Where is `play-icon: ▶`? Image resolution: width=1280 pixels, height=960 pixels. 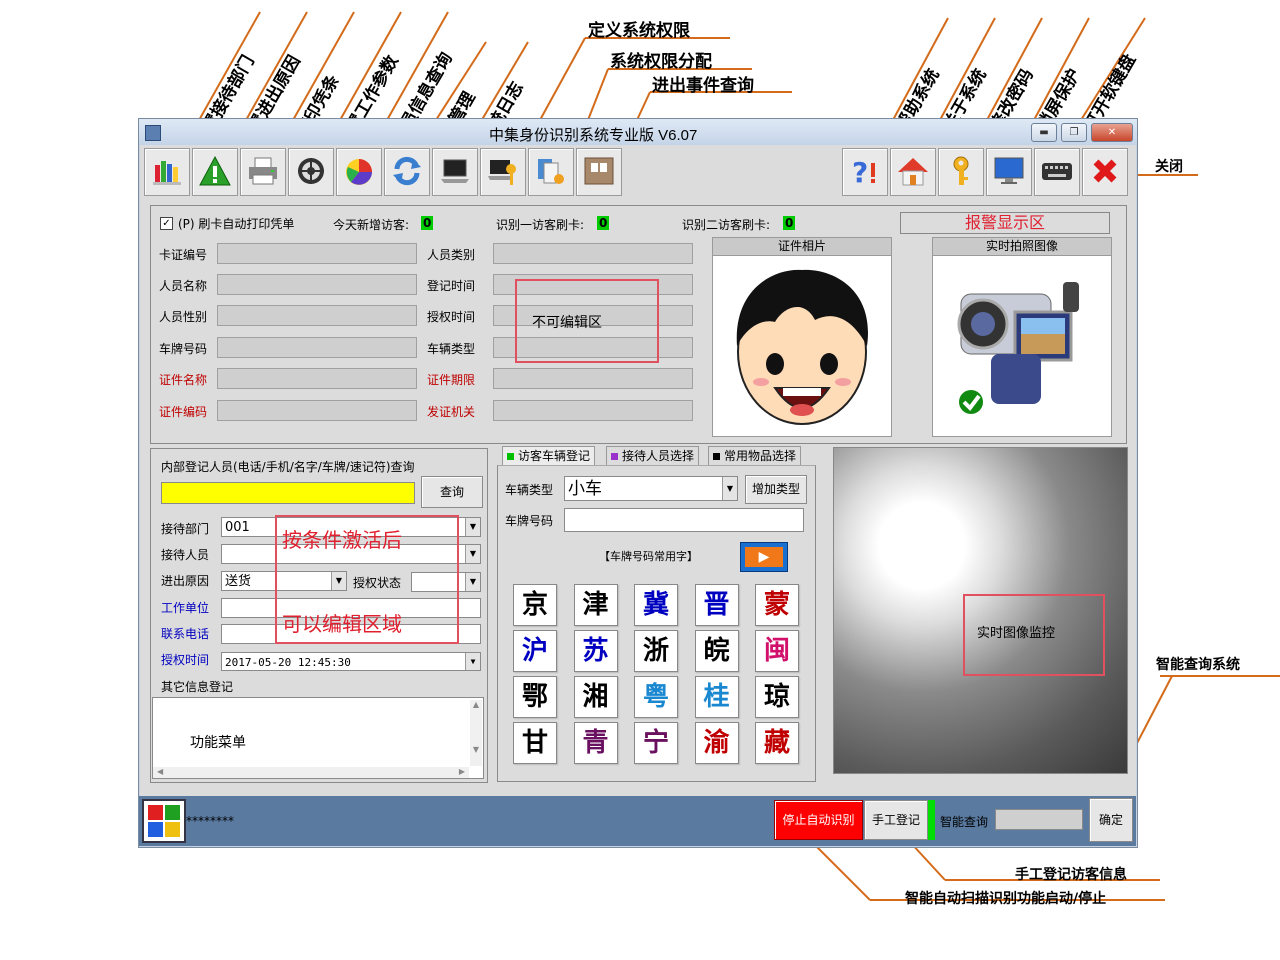
play-icon: ▶ is located at coordinates (764, 557).